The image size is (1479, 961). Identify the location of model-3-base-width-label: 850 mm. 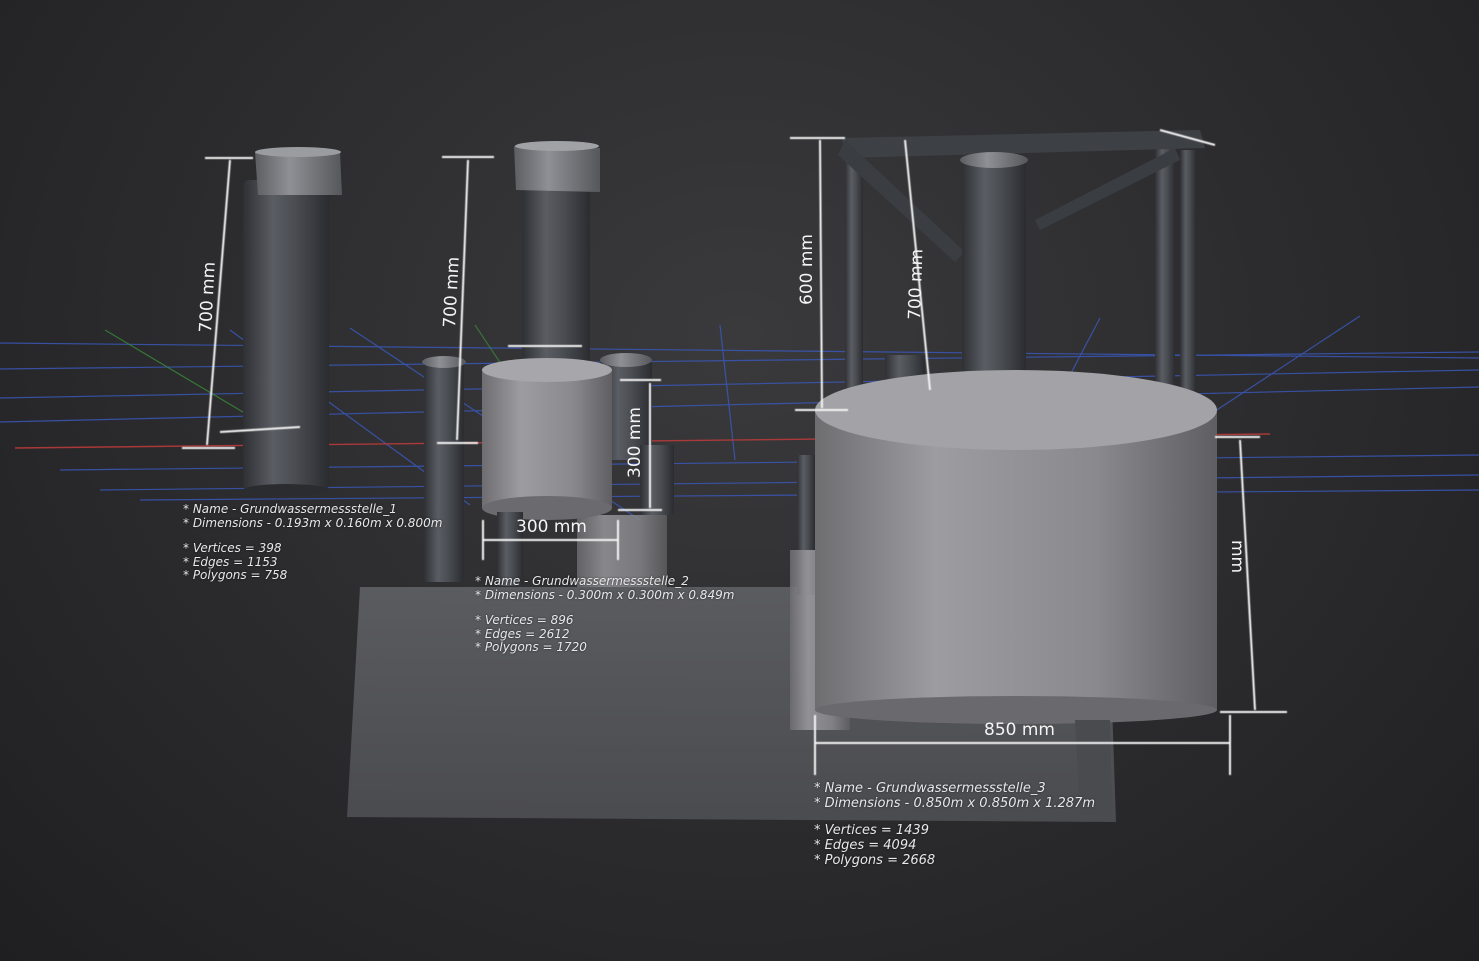
(1019, 730).